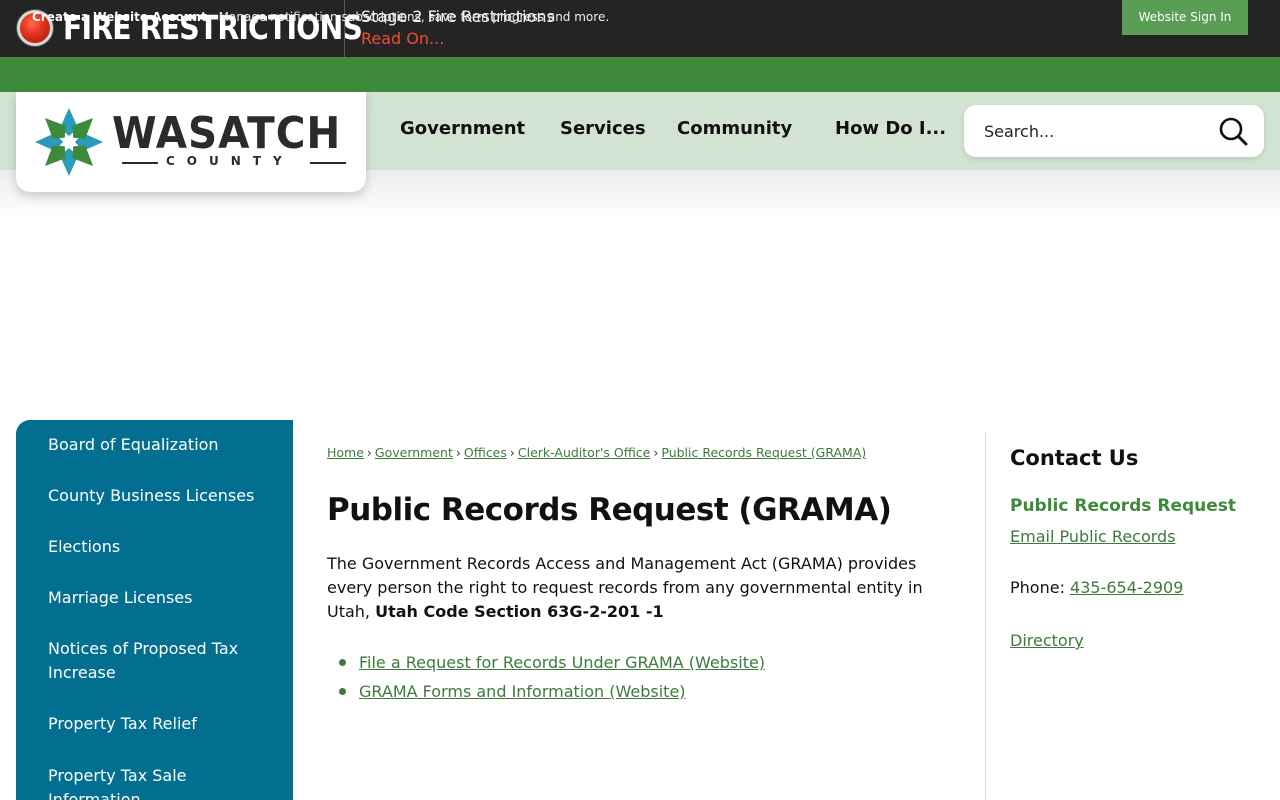 Image resolution: width=1280 pixels, height=800 pixels. Describe the element at coordinates (163, 445) in the screenshot. I see `sidebar-item-board-of-equalization: Board of Equalization` at that location.